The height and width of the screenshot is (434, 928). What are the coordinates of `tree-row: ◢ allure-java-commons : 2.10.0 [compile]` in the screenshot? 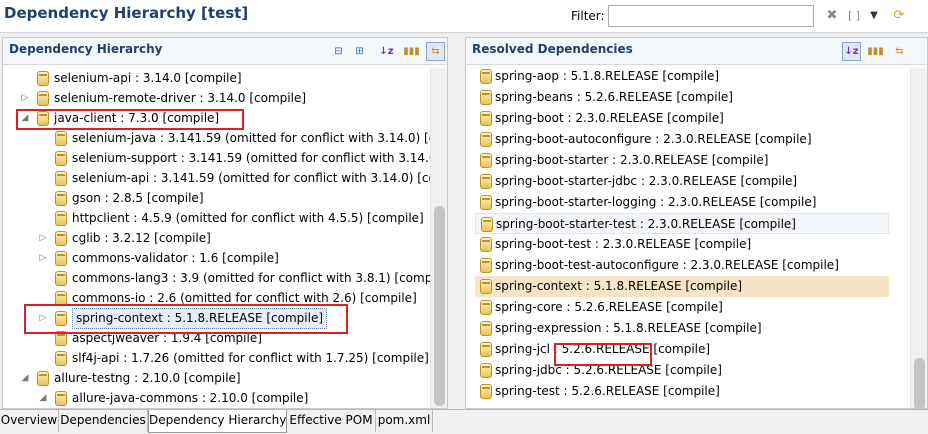 It's located at (217, 398).